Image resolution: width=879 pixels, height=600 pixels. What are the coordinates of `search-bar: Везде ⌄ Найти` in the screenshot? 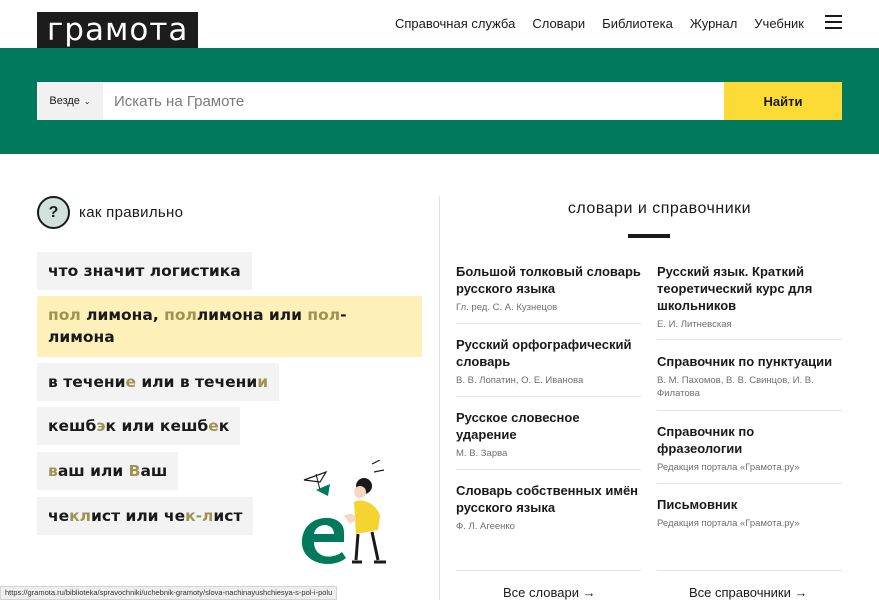 It's located at (439, 101).